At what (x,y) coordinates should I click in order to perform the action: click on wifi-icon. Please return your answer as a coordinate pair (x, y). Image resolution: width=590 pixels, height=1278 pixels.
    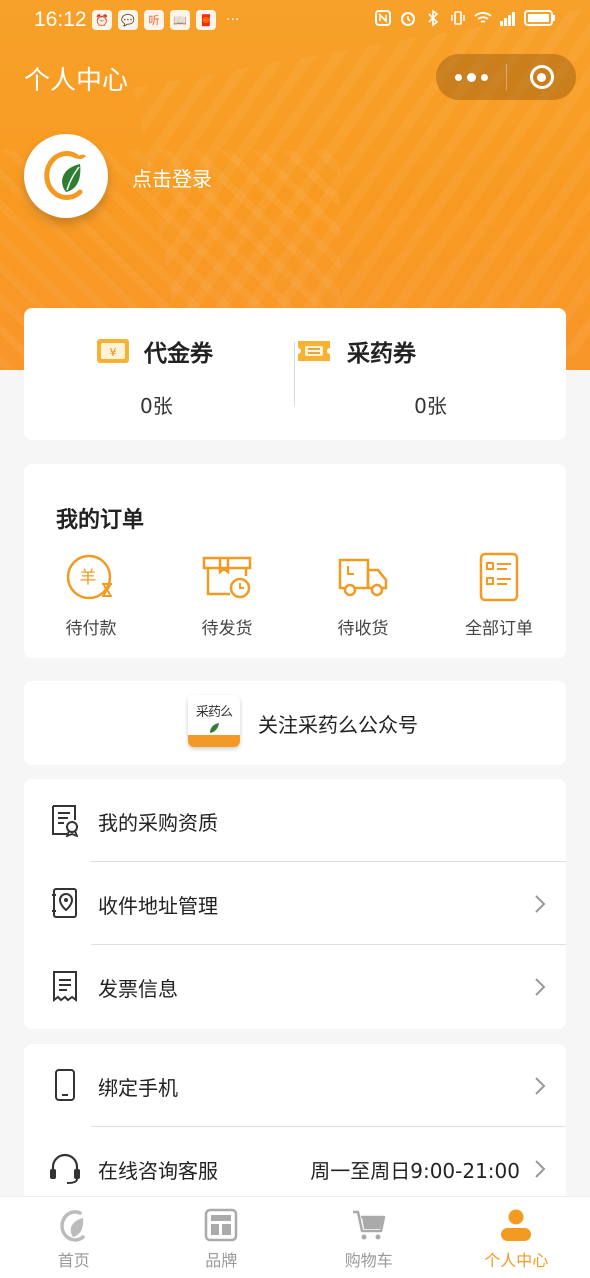
    Looking at the image, I should click on (483, 17).